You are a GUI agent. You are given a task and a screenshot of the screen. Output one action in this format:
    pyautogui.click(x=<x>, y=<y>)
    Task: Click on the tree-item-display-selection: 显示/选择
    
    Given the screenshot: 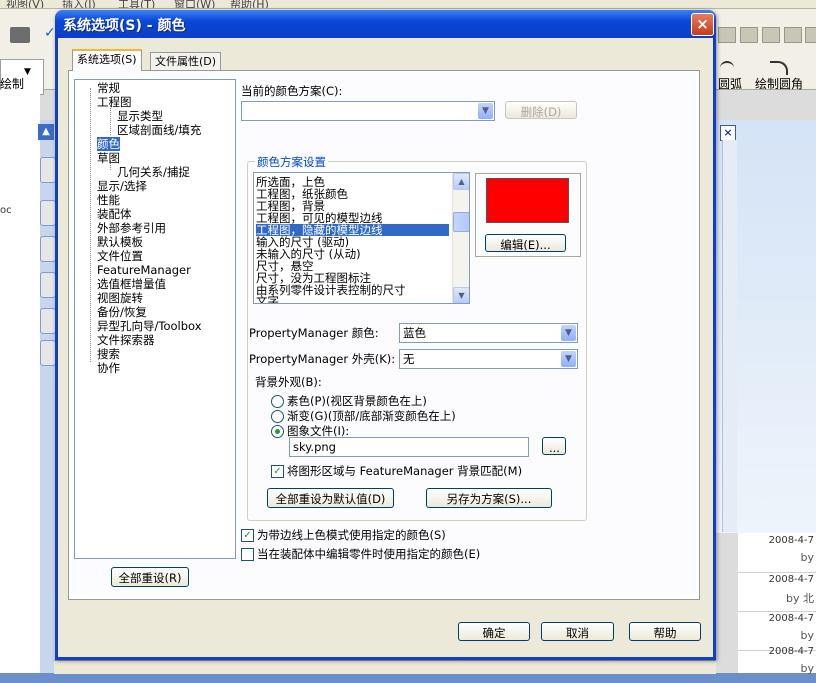 What is the action you would take?
    pyautogui.click(x=122, y=186)
    